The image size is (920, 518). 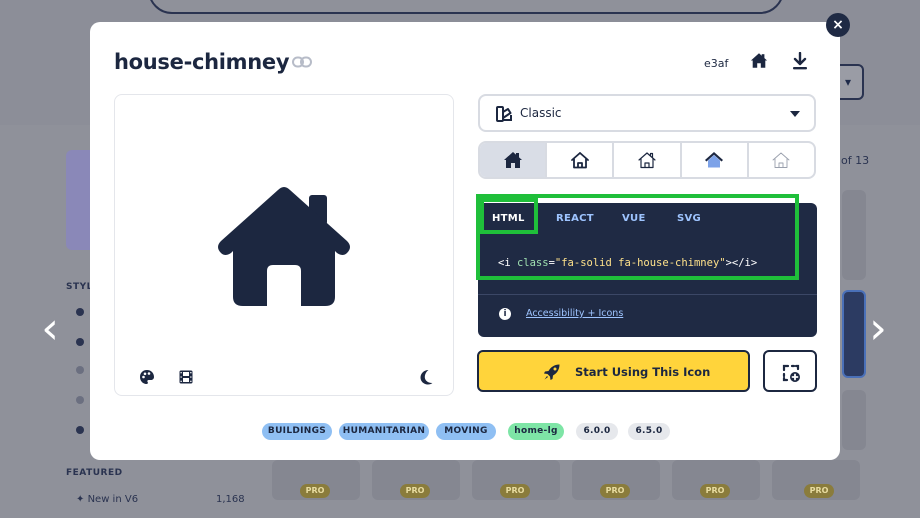 What do you see at coordinates (186, 377) in the screenshot?
I see `film-icon` at bounding box center [186, 377].